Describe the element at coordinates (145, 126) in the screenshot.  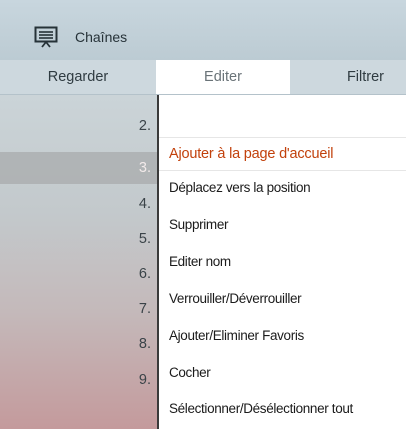
I see `channel-number: 2.` at that location.